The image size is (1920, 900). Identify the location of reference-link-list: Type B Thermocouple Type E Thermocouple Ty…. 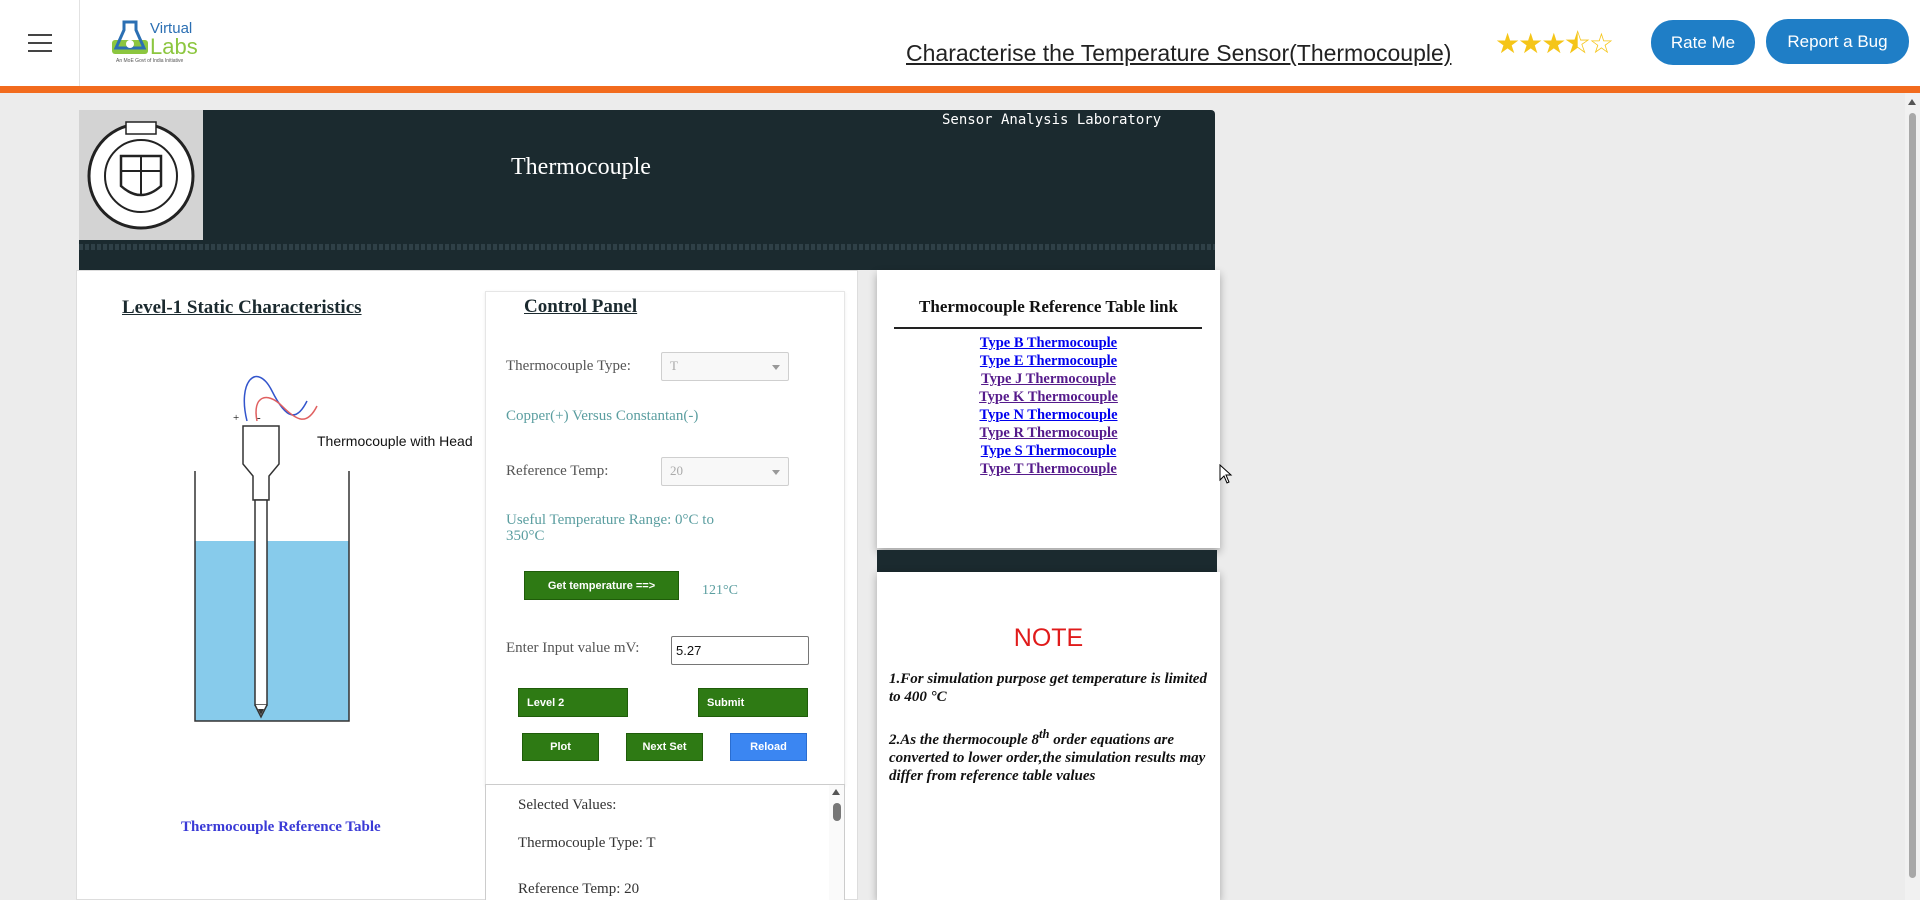
(1048, 406).